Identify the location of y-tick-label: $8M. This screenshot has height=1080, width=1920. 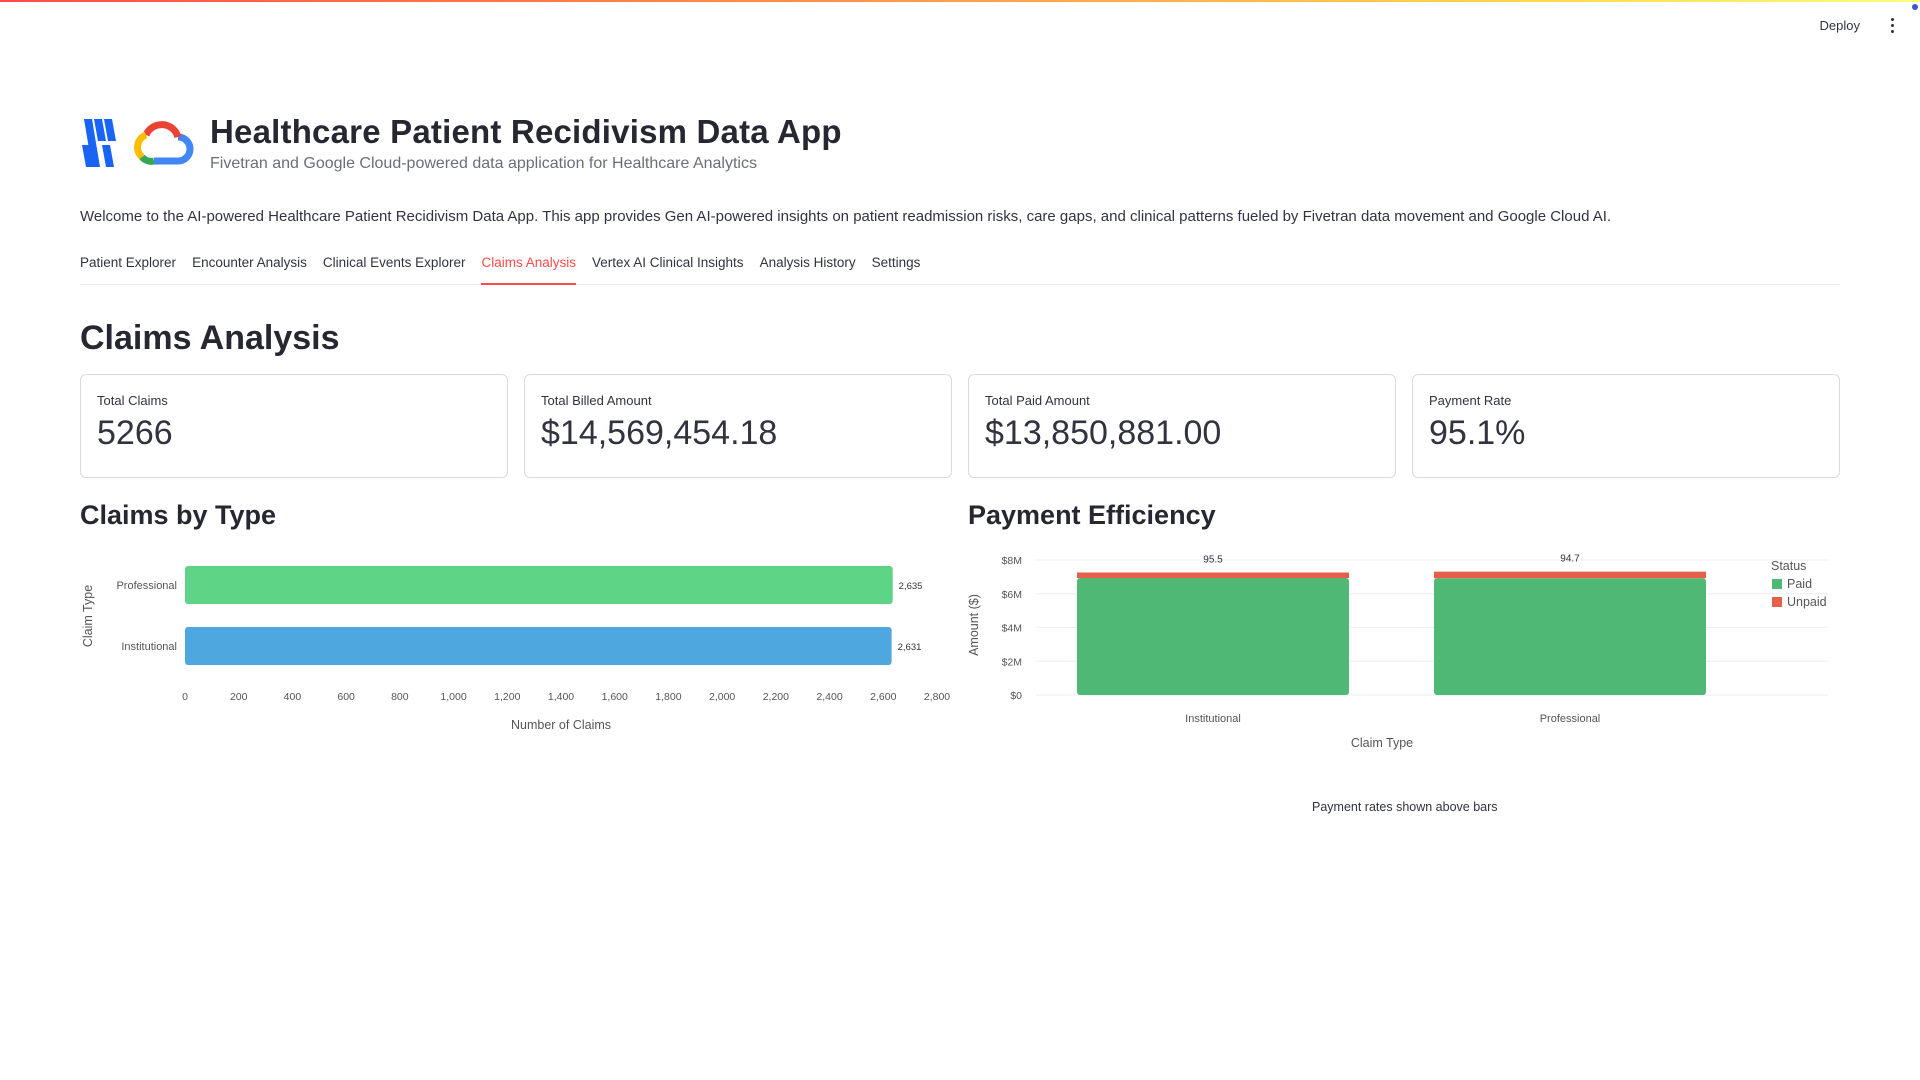
(1012, 561).